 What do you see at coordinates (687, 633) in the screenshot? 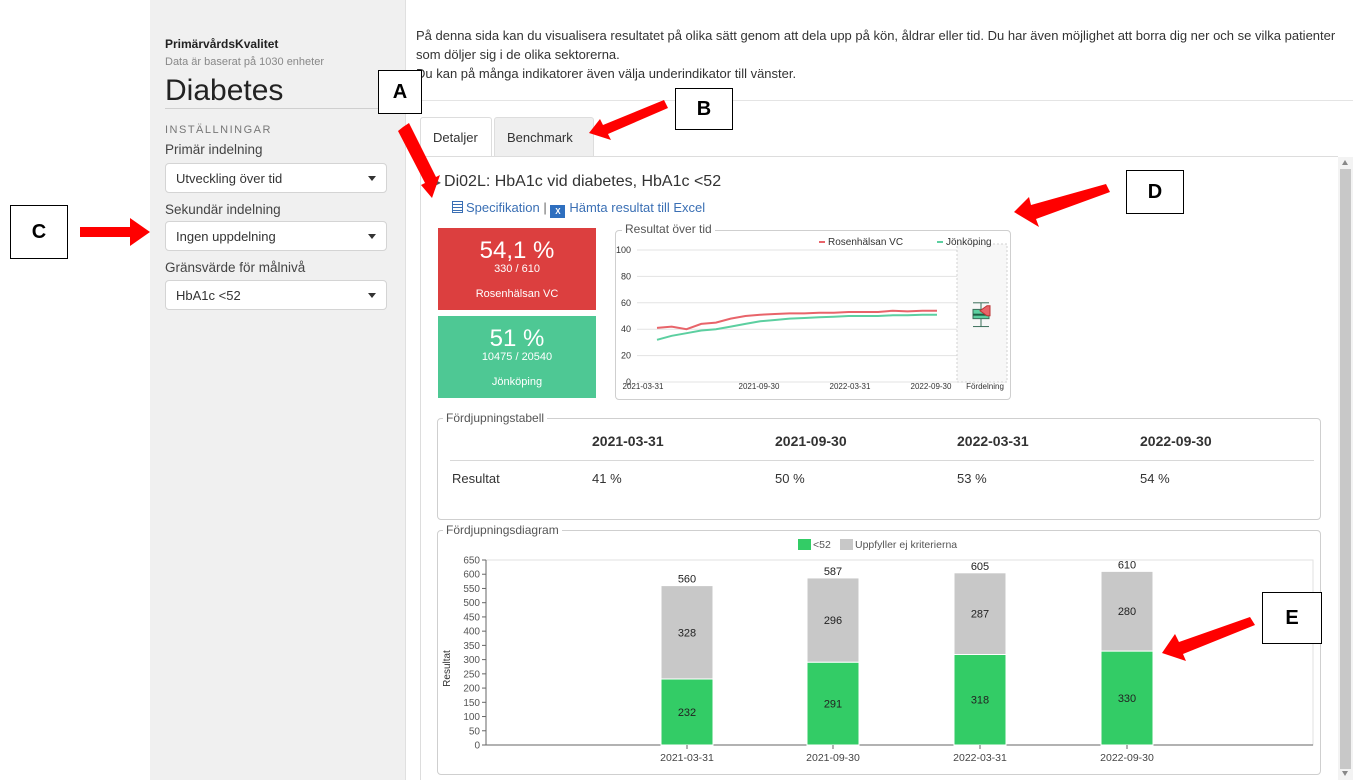
I see `bar-data-label: 328` at bounding box center [687, 633].